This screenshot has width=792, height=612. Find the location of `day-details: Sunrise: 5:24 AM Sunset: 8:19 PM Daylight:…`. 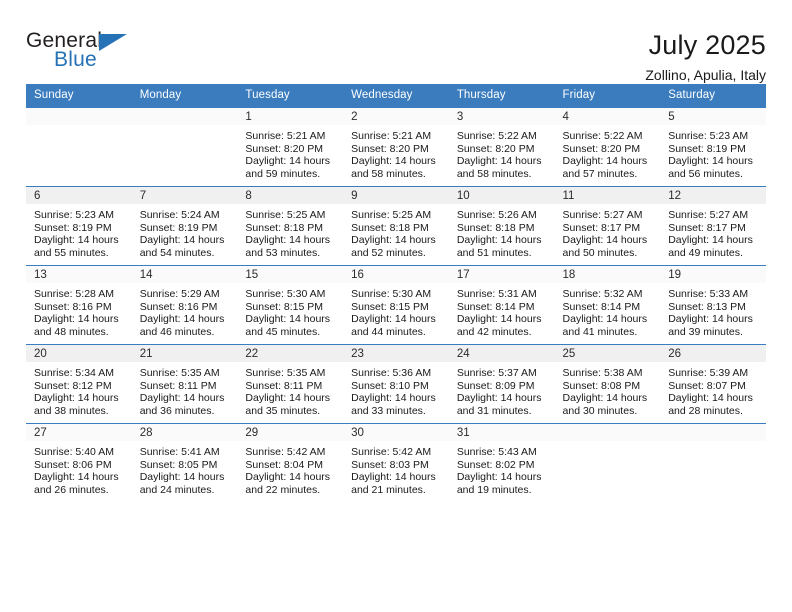

day-details: Sunrise: 5:24 AM Sunset: 8:19 PM Daylight:… is located at coordinates (185, 231).